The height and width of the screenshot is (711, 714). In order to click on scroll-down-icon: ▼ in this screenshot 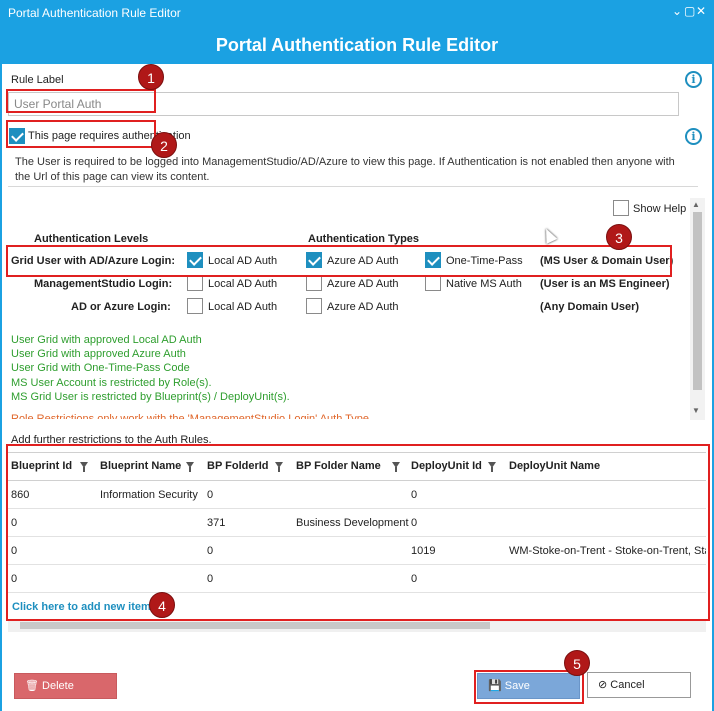, I will do `click(696, 410)`.